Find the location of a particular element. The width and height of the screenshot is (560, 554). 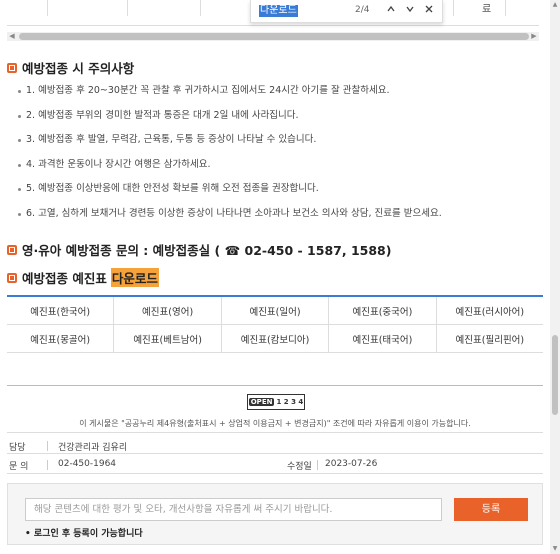

list-item: 4. 과격한 운동이나 장시간 여행은 삼가하세요. is located at coordinates (230, 170).